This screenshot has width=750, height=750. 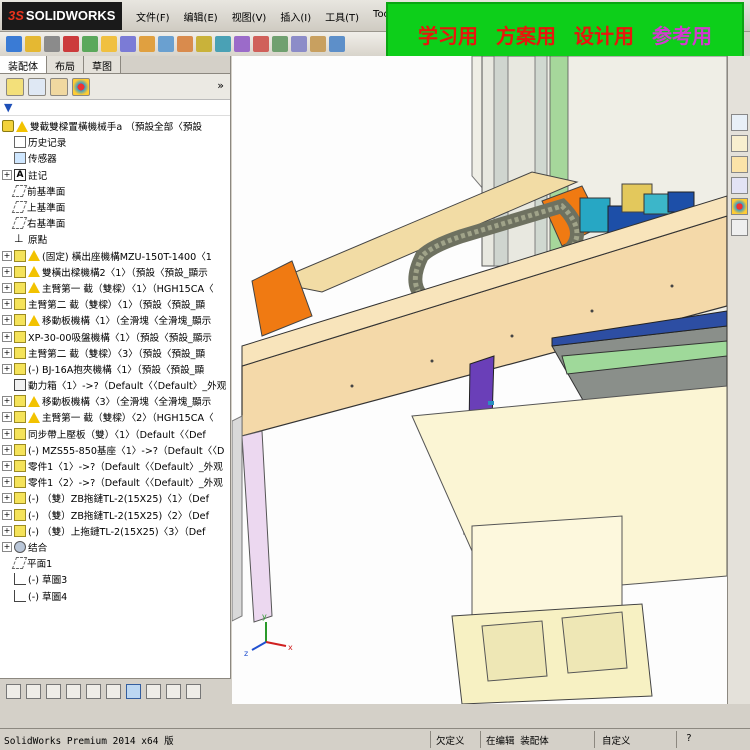 I want to click on appearances-icon, so click(x=739, y=206).